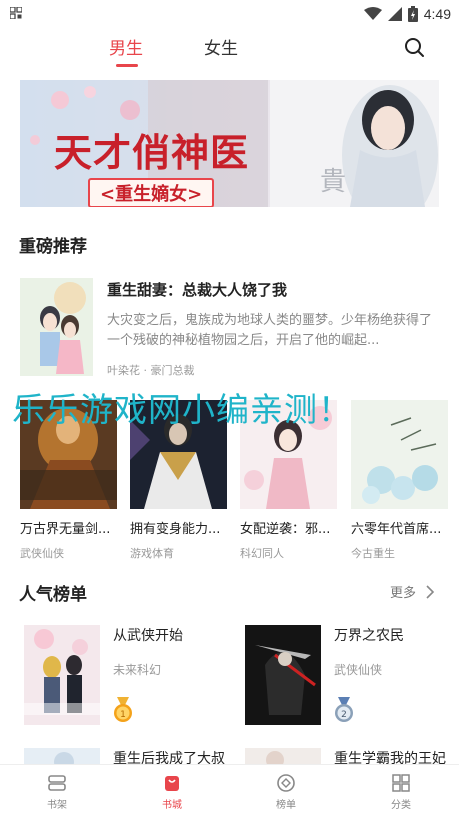 This screenshot has height=816, width=459. Describe the element at coordinates (262, 553) in the screenshot. I see `grid-book-category: 科幻同人` at that location.